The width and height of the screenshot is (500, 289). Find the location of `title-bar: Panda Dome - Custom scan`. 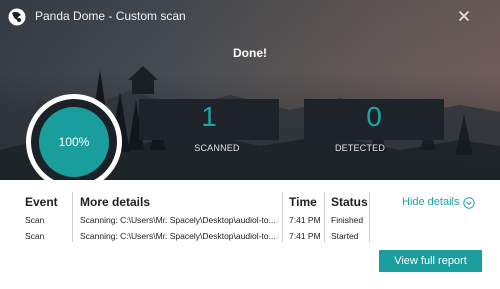

title-bar: Panda Dome - Custom scan is located at coordinates (250, 16).